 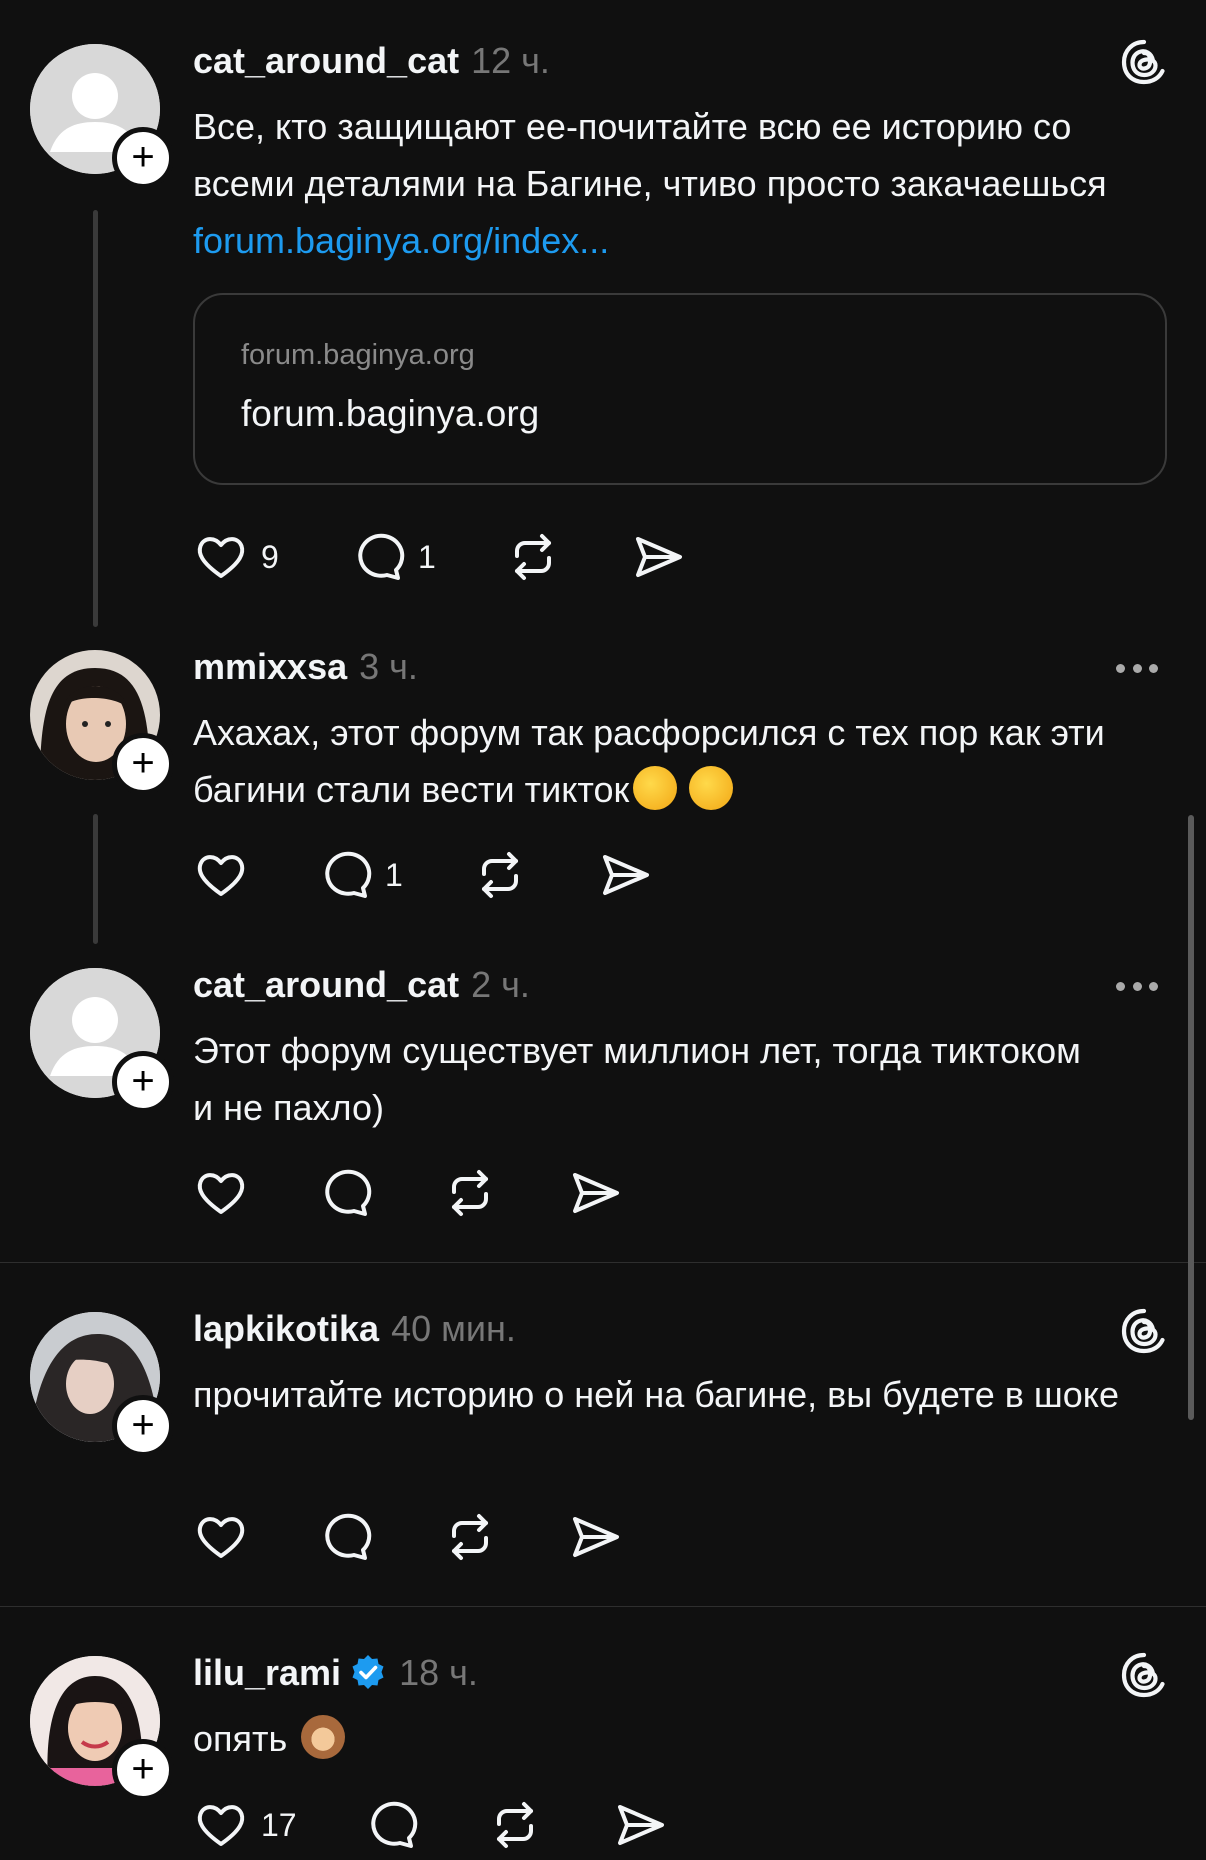 I want to click on link-domain: forum.baginya.org, so click(x=358, y=355).